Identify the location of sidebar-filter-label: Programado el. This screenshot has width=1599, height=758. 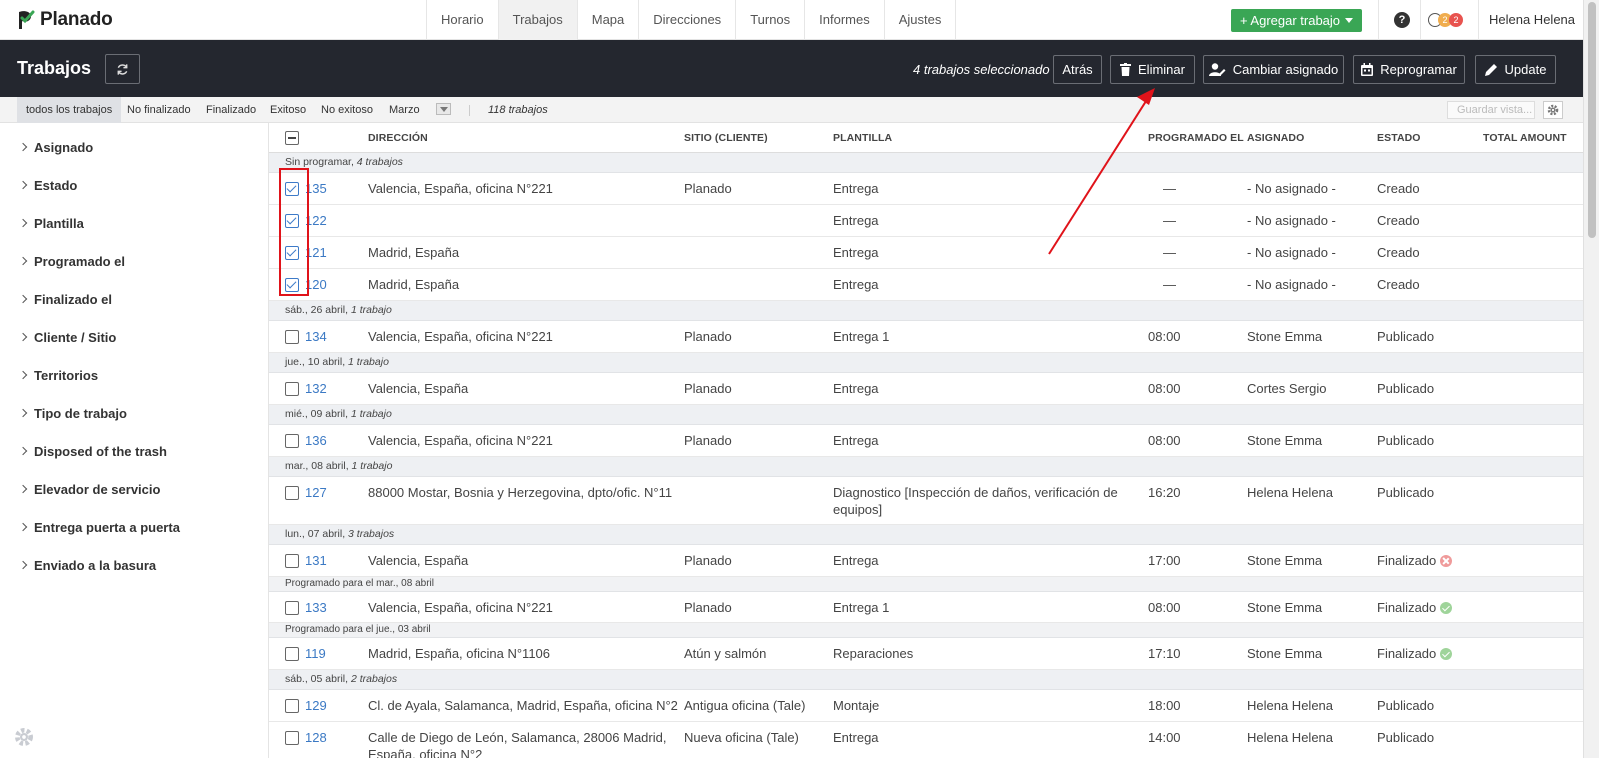
(80, 261).